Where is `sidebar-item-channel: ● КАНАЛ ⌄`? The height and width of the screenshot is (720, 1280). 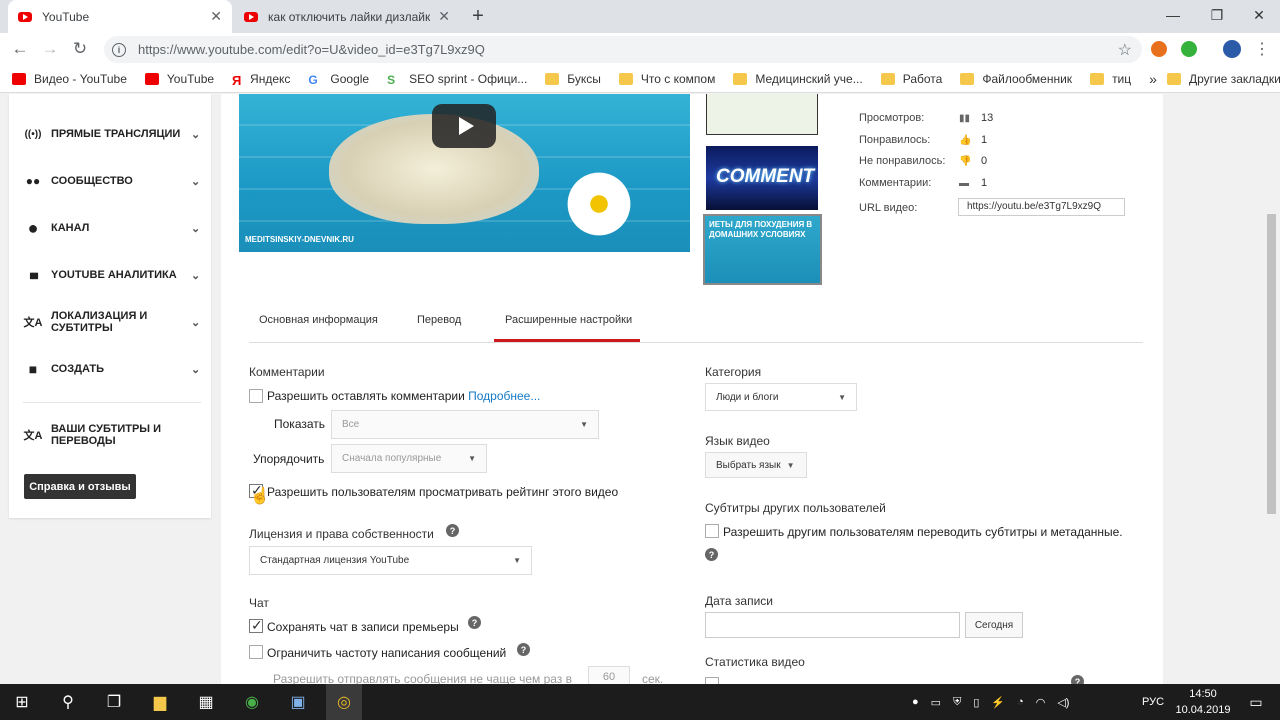 sidebar-item-channel: ● КАНАЛ ⌄ is located at coordinates (113, 228).